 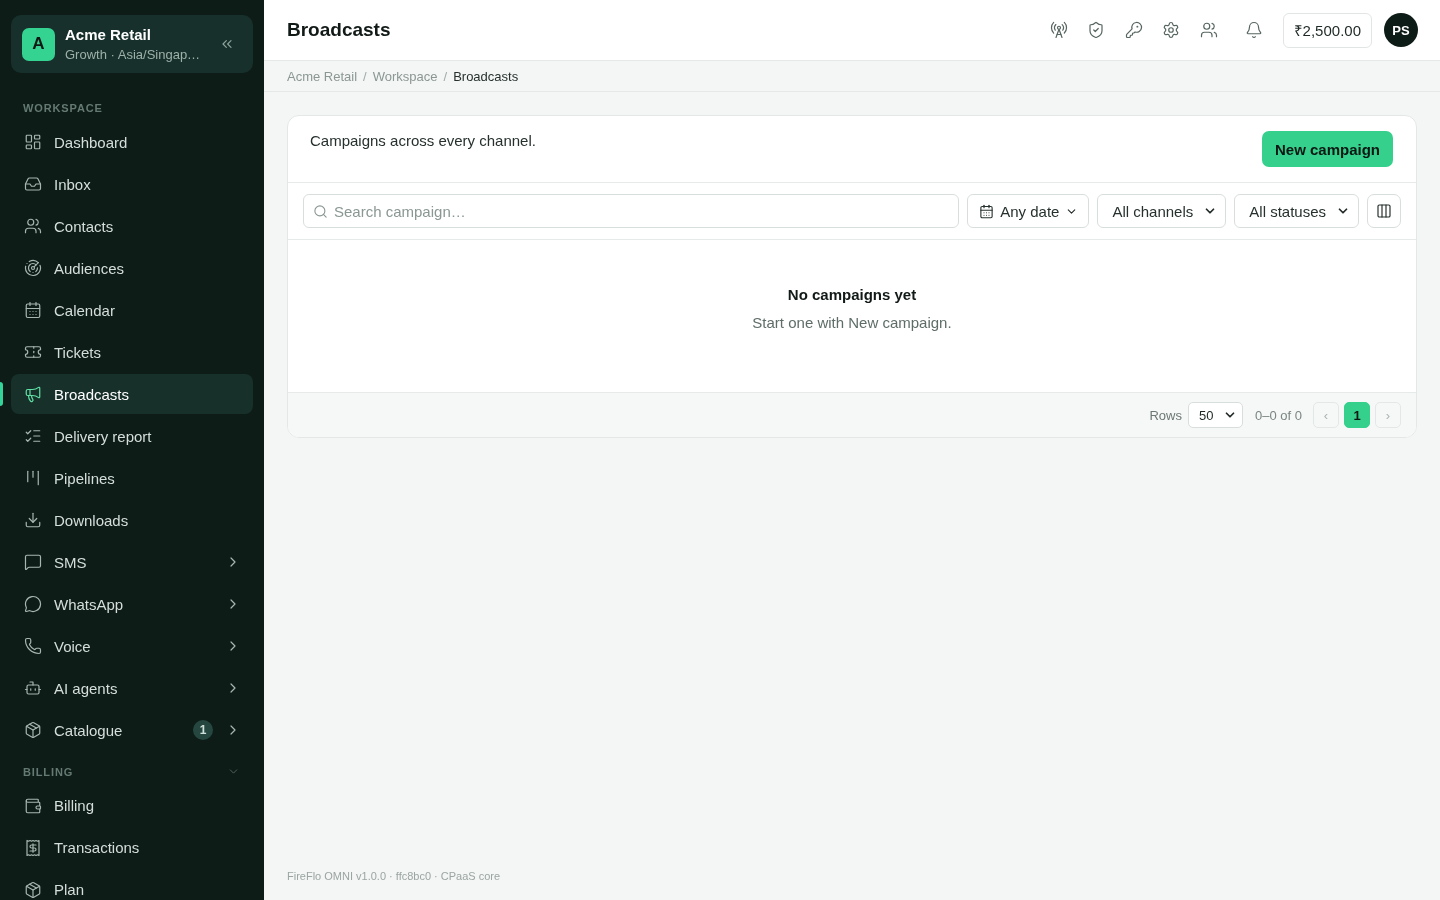 What do you see at coordinates (33, 688) in the screenshot?
I see `robot-icon` at bounding box center [33, 688].